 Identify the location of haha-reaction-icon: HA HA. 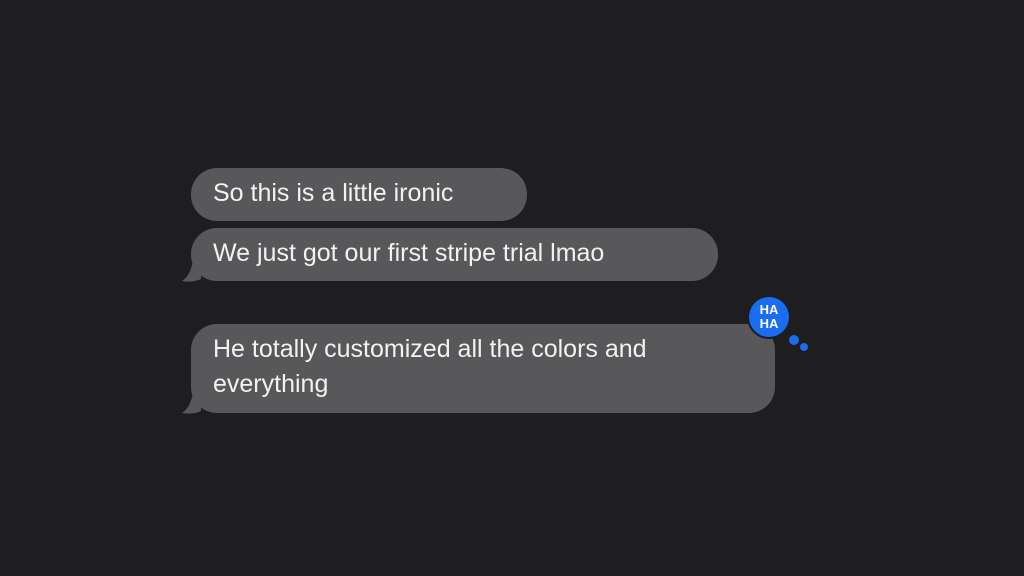
(777, 325).